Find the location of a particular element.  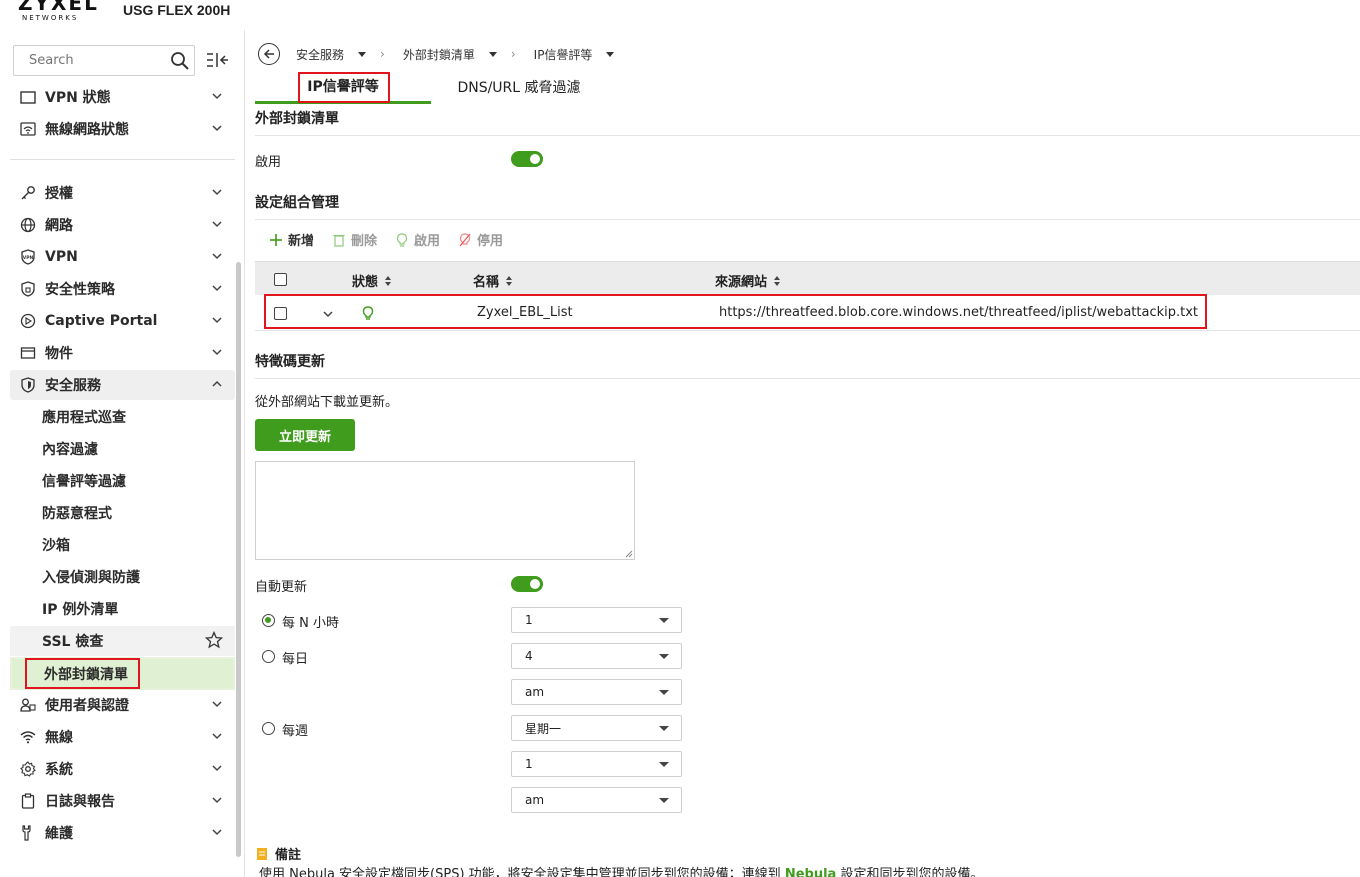

column-header-source: 來源網站 is located at coordinates (748, 280).